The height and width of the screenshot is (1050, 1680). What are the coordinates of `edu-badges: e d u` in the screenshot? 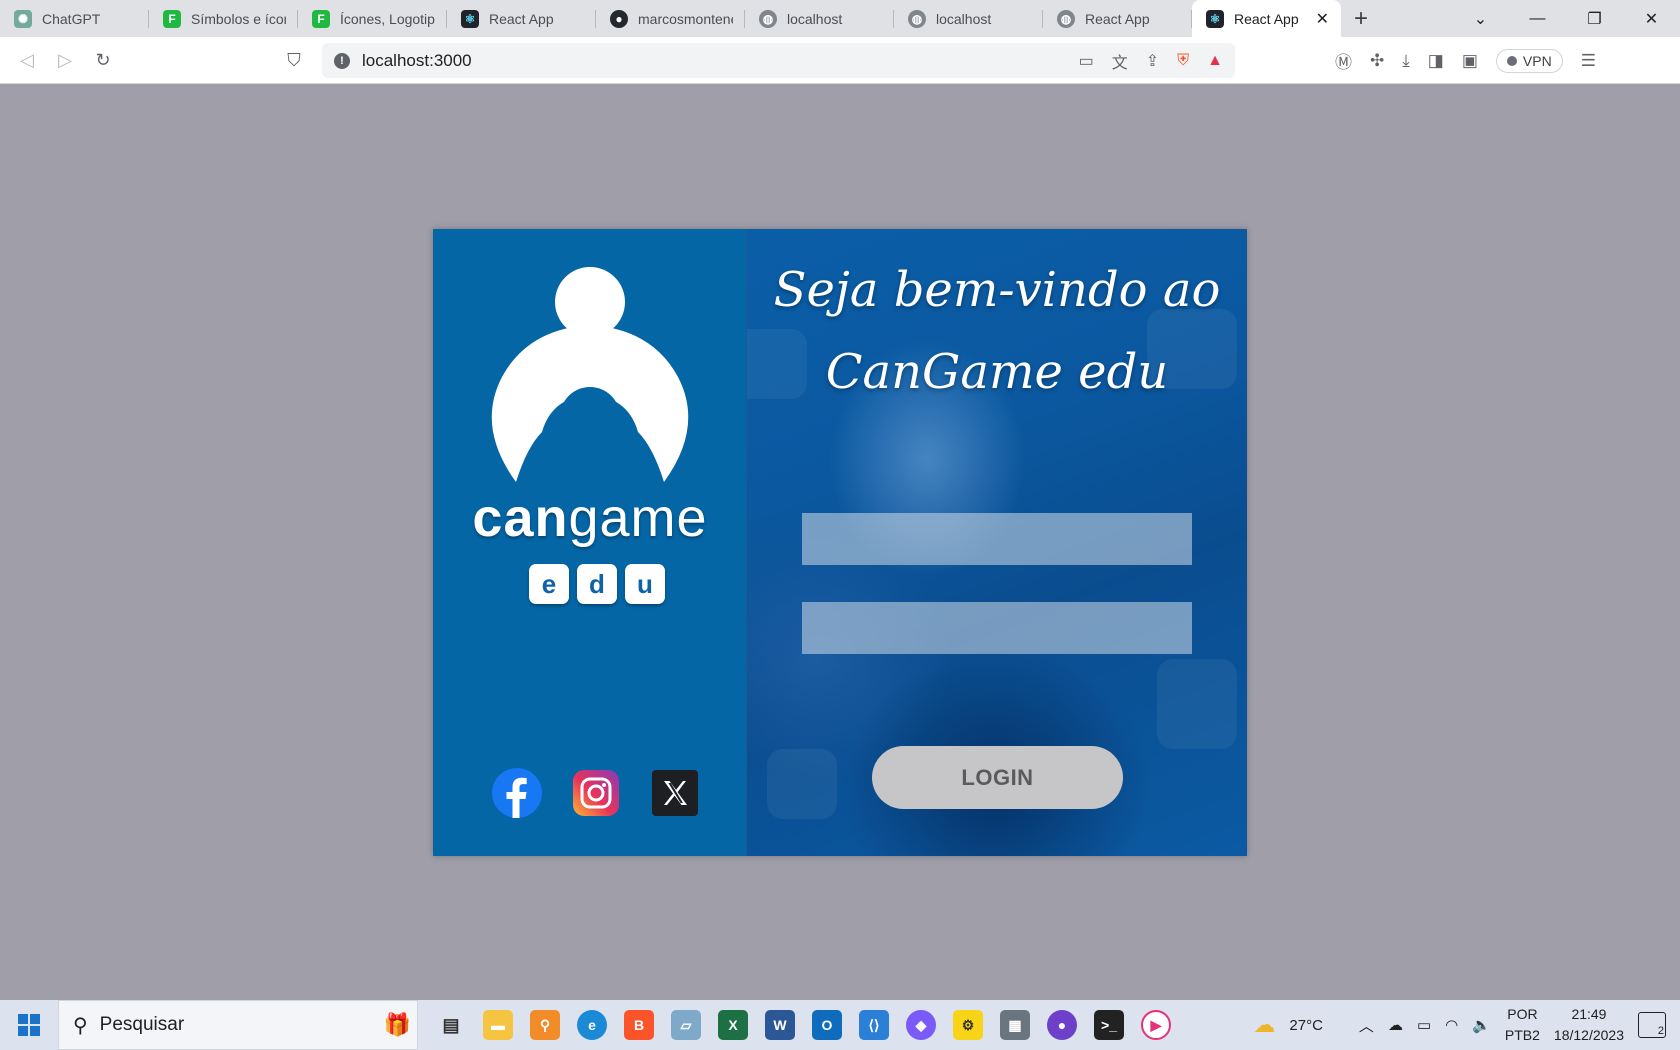 It's located at (597, 584).